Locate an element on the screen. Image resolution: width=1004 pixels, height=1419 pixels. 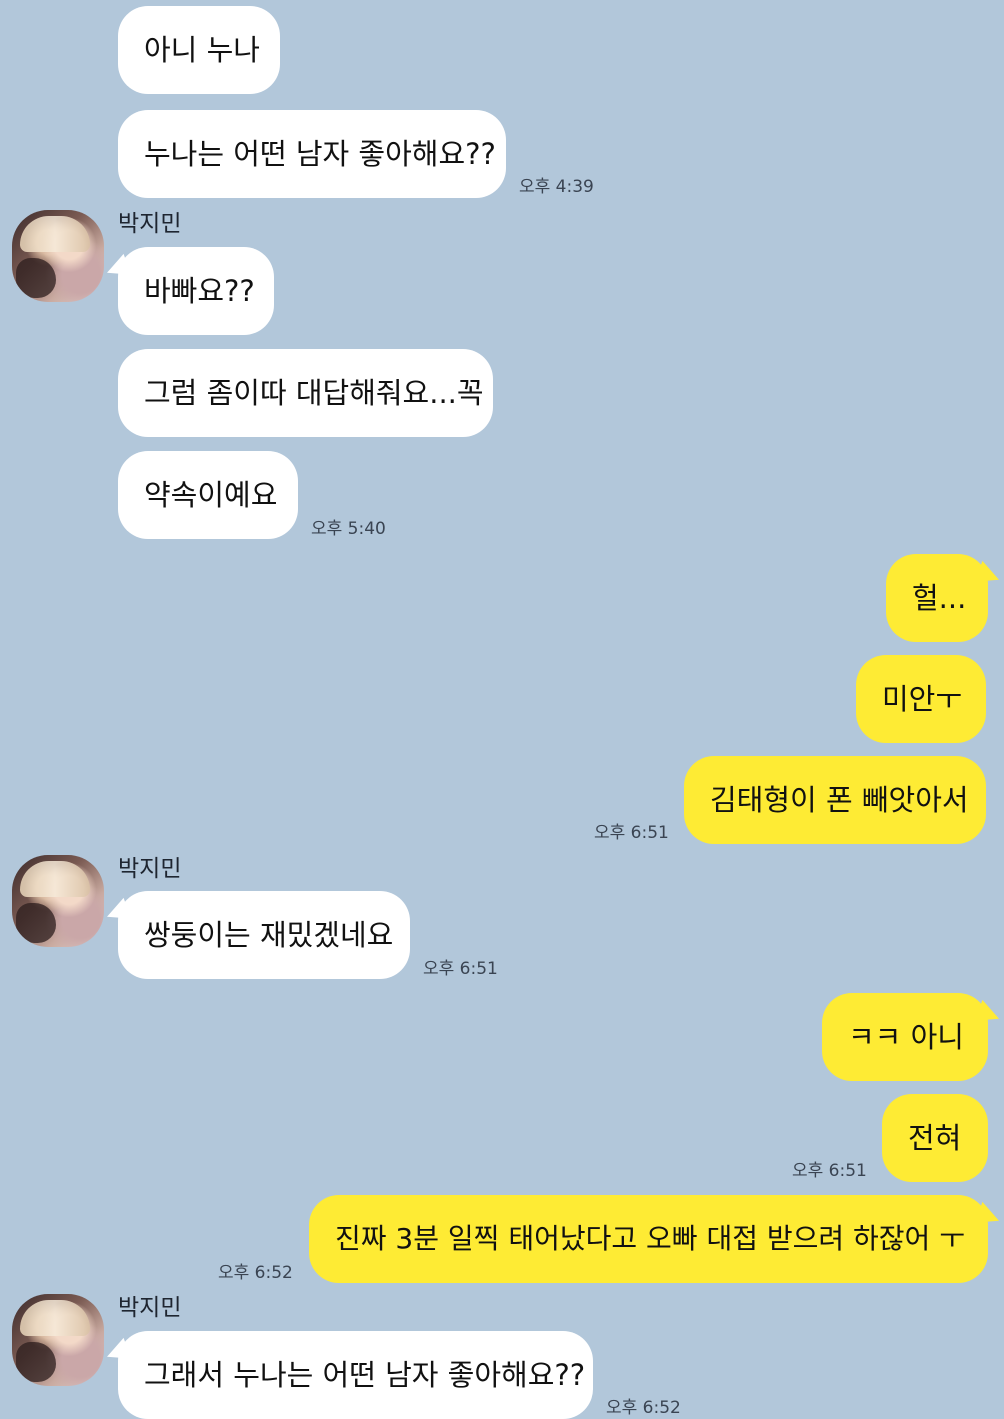
message-bubble-incoming: 누나는 어떤 남자 좋아해요?? is located at coordinates (312, 154).